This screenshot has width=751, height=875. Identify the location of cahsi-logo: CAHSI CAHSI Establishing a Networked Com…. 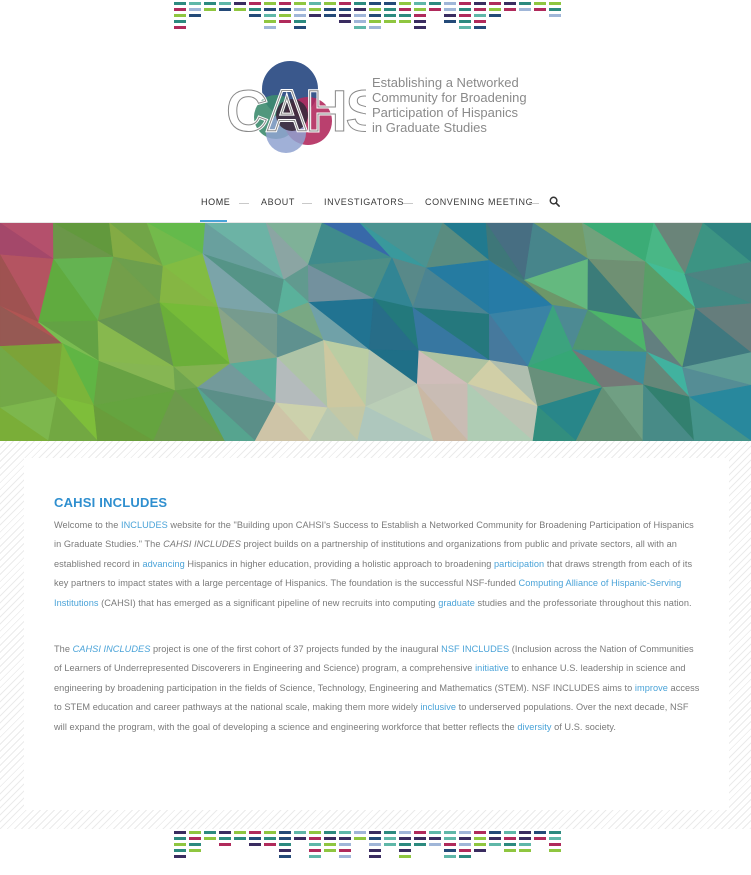
(381, 108).